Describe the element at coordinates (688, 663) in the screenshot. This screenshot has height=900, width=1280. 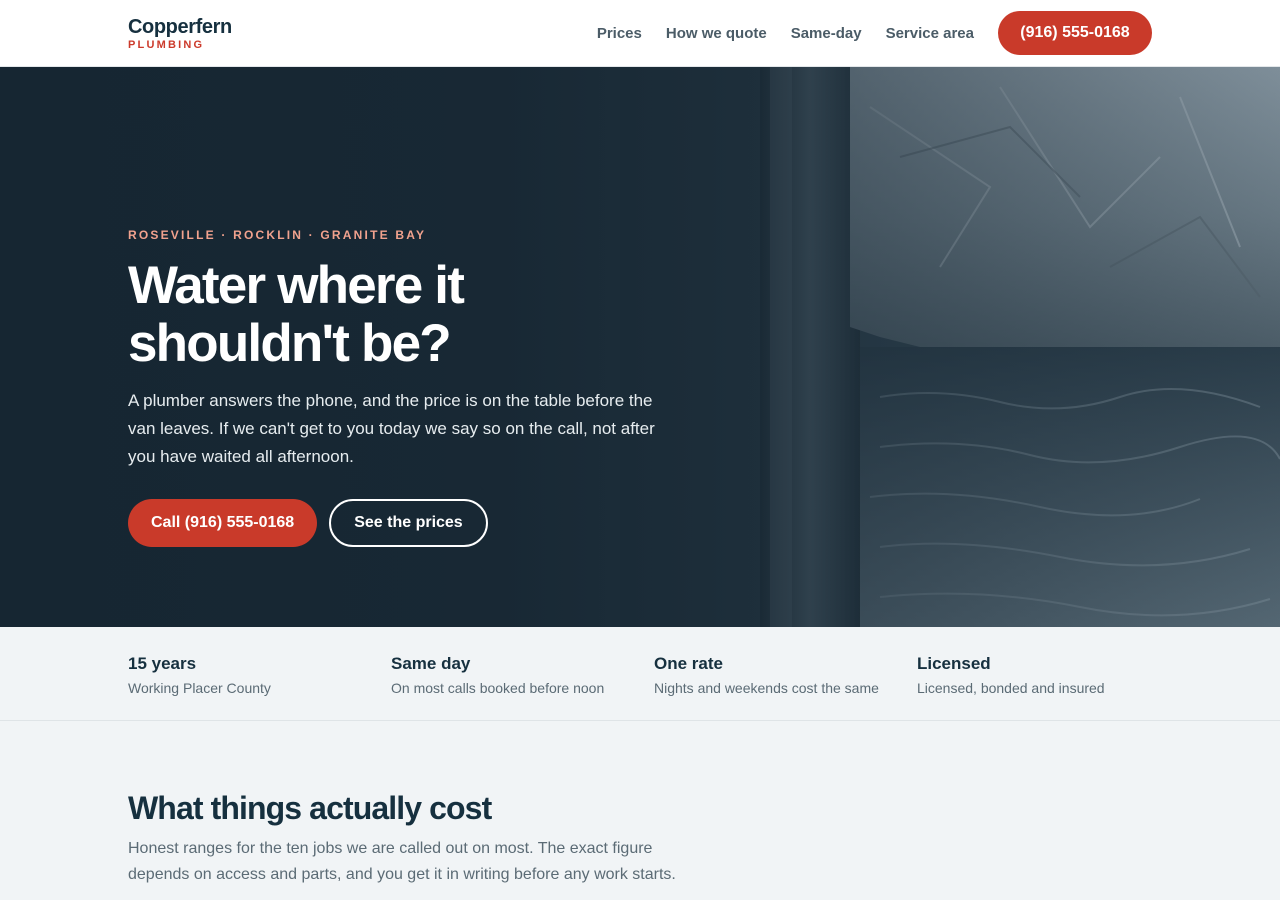
I see `stat-title: One rate` at that location.